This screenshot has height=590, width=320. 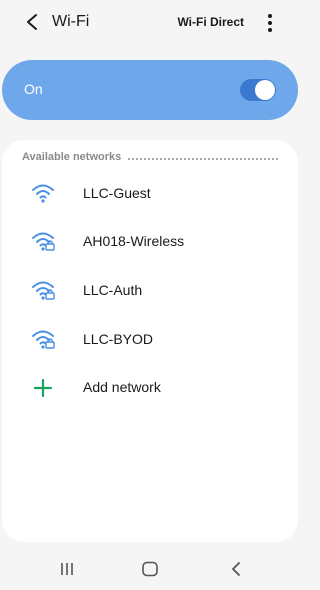 I want to click on back-arrow-icon, so click(x=32, y=22).